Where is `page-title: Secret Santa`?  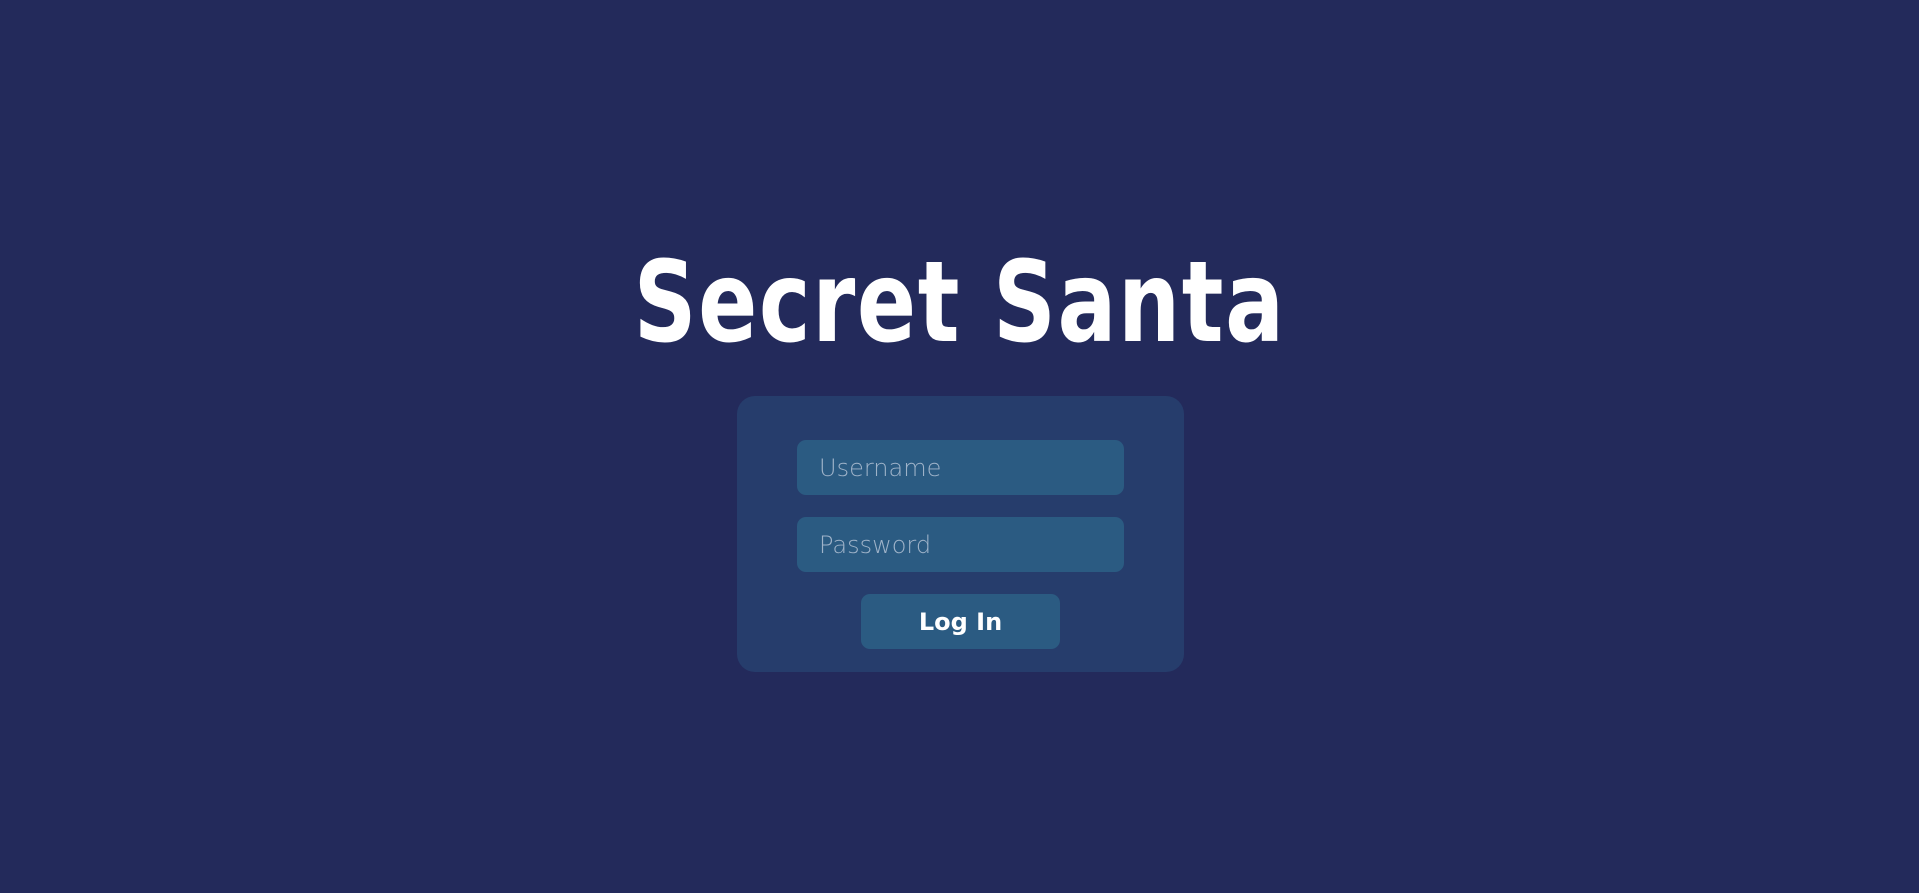
page-title: Secret Santa is located at coordinates (959, 303).